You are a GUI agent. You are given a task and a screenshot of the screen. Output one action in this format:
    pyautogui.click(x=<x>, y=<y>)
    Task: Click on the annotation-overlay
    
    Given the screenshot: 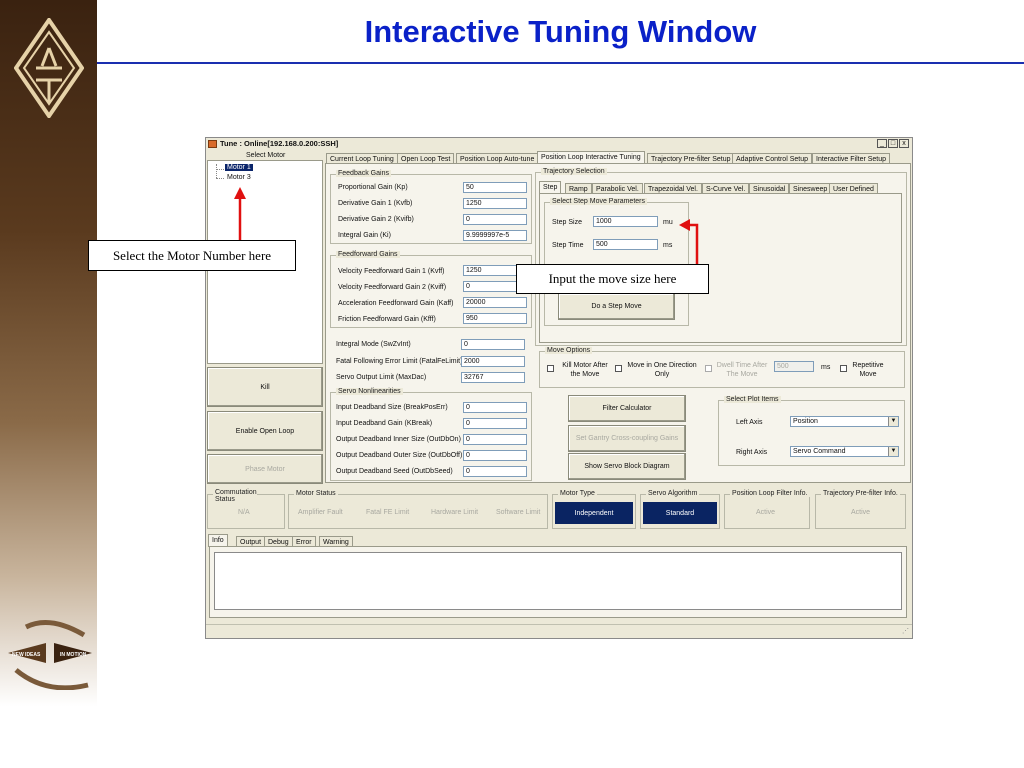 What is the action you would take?
    pyautogui.click(x=466, y=226)
    